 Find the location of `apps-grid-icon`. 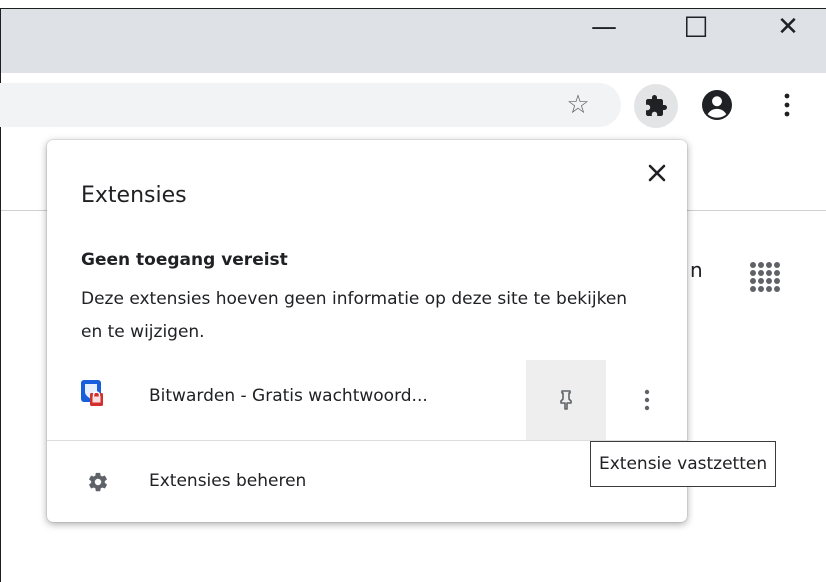

apps-grid-icon is located at coordinates (765, 277).